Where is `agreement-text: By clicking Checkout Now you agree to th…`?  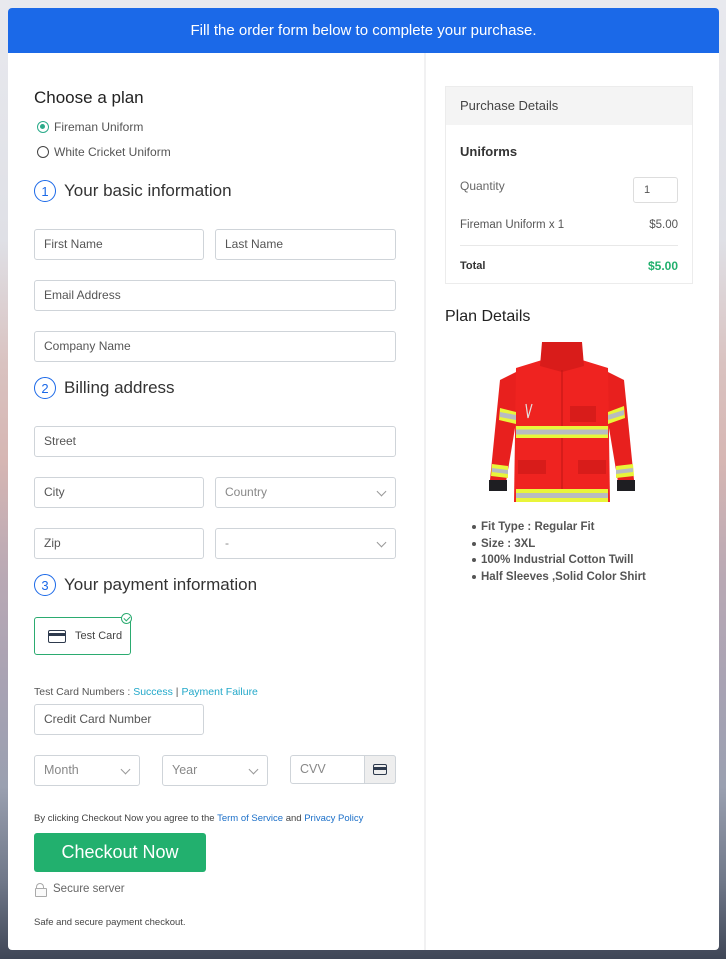
agreement-text: By clicking Checkout Now you agree to th… is located at coordinates (126, 818).